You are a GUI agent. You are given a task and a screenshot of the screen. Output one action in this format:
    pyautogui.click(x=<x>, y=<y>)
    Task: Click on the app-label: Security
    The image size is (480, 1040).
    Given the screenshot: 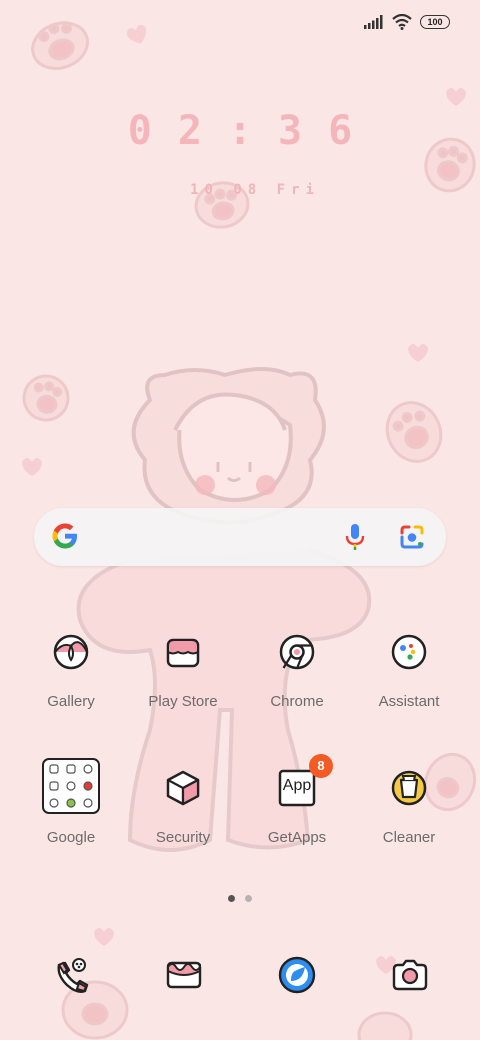 What is the action you would take?
    pyautogui.click(x=183, y=837)
    